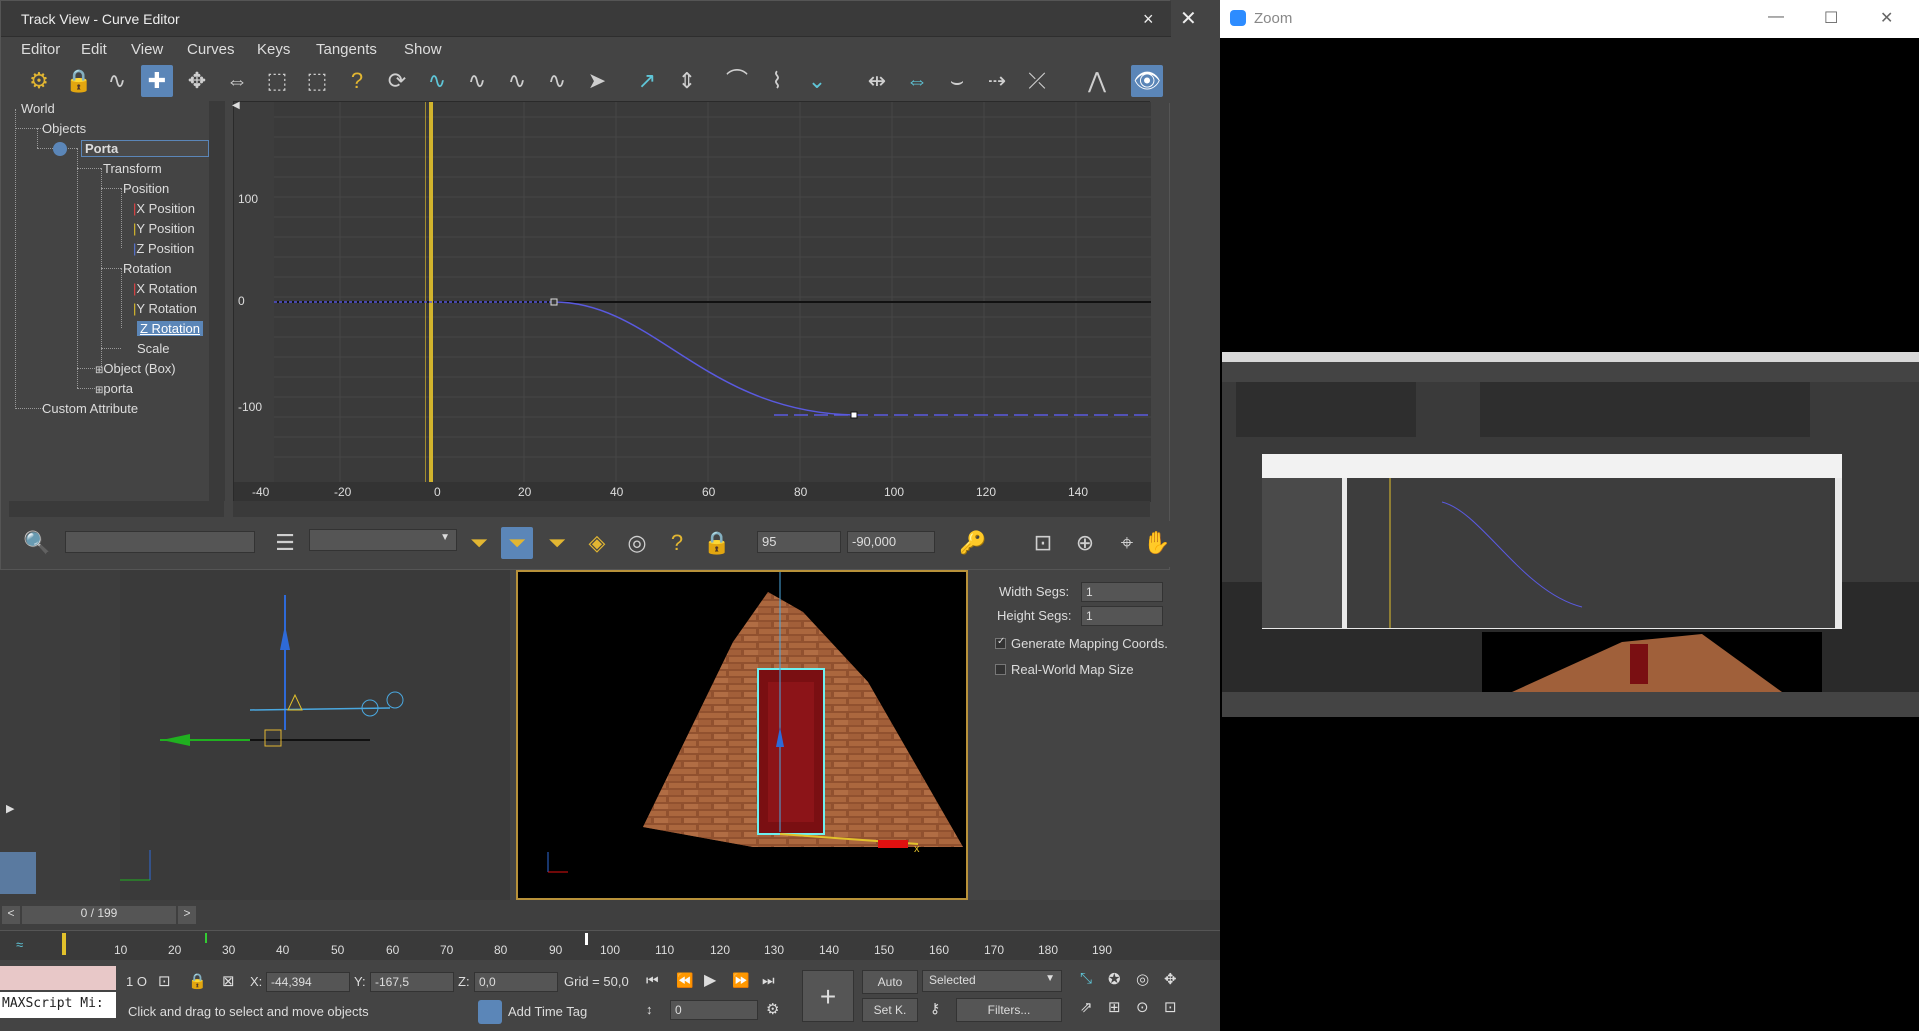 This screenshot has height=1031, width=1919. What do you see at coordinates (317, 81) in the screenshot?
I see `scale-values-icon: ⬚` at bounding box center [317, 81].